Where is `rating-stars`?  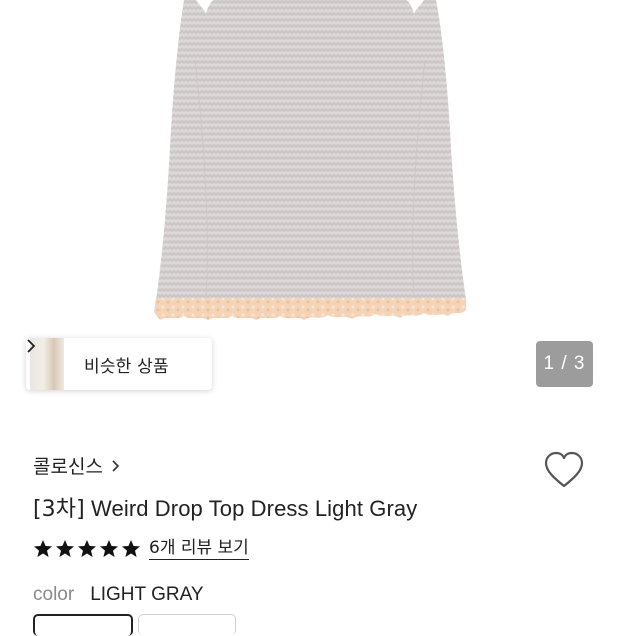 rating-stars is located at coordinates (87, 549).